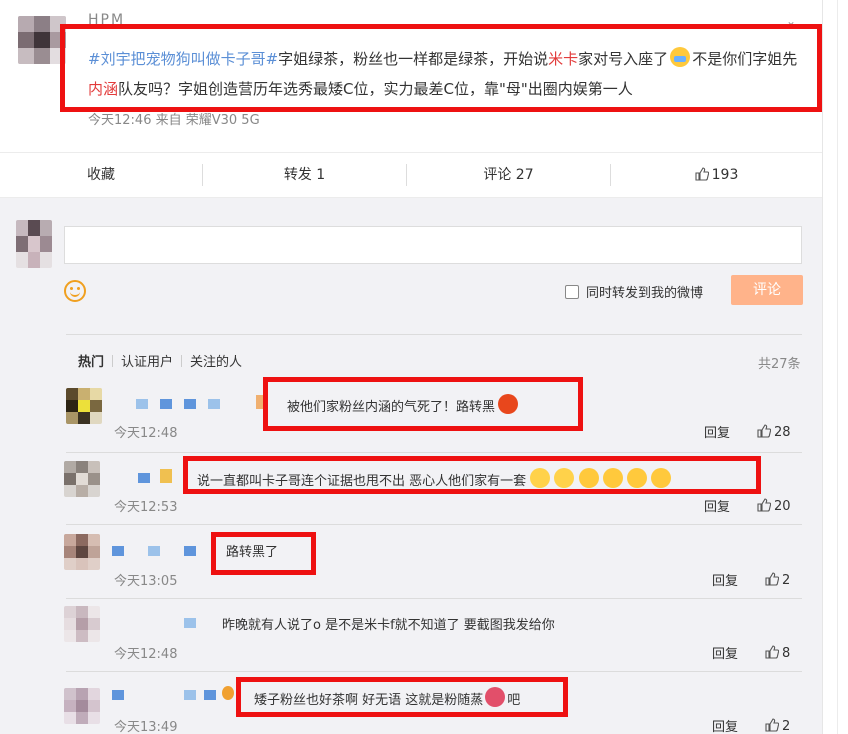  What do you see at coordinates (774, 432) in the screenshot?
I see `comment-like-button: 28` at bounding box center [774, 432].